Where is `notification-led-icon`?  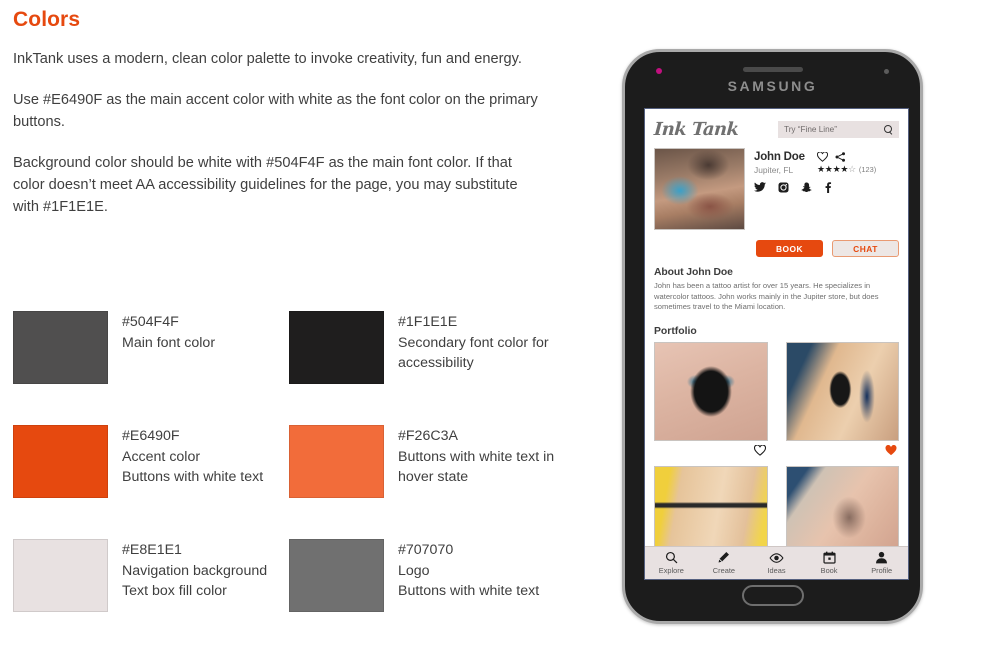
notification-led-icon is located at coordinates (659, 71).